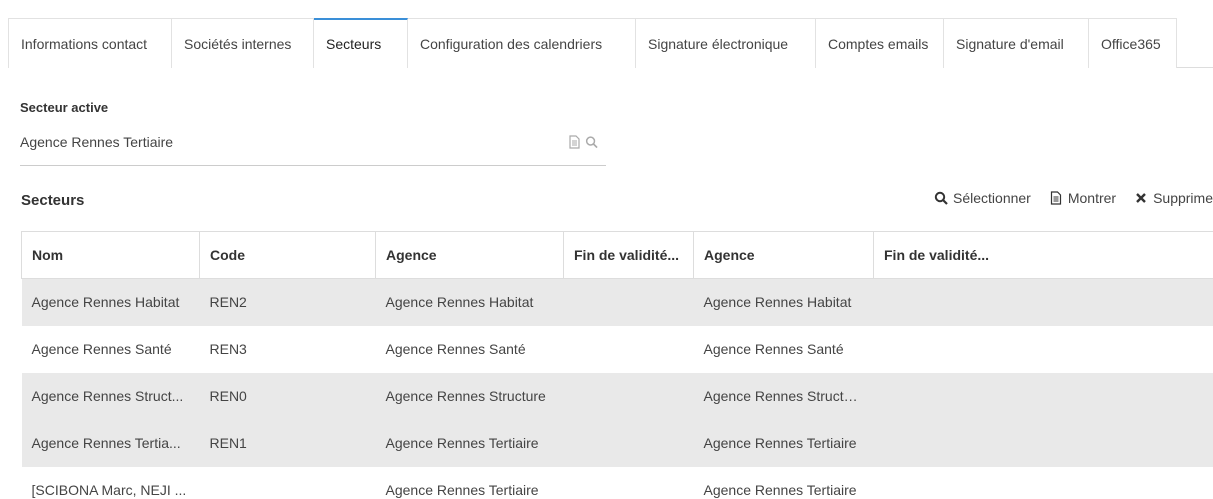 The height and width of the screenshot is (499, 1213). What do you see at coordinates (1133, 43) in the screenshot?
I see `tab-office365: Office365` at bounding box center [1133, 43].